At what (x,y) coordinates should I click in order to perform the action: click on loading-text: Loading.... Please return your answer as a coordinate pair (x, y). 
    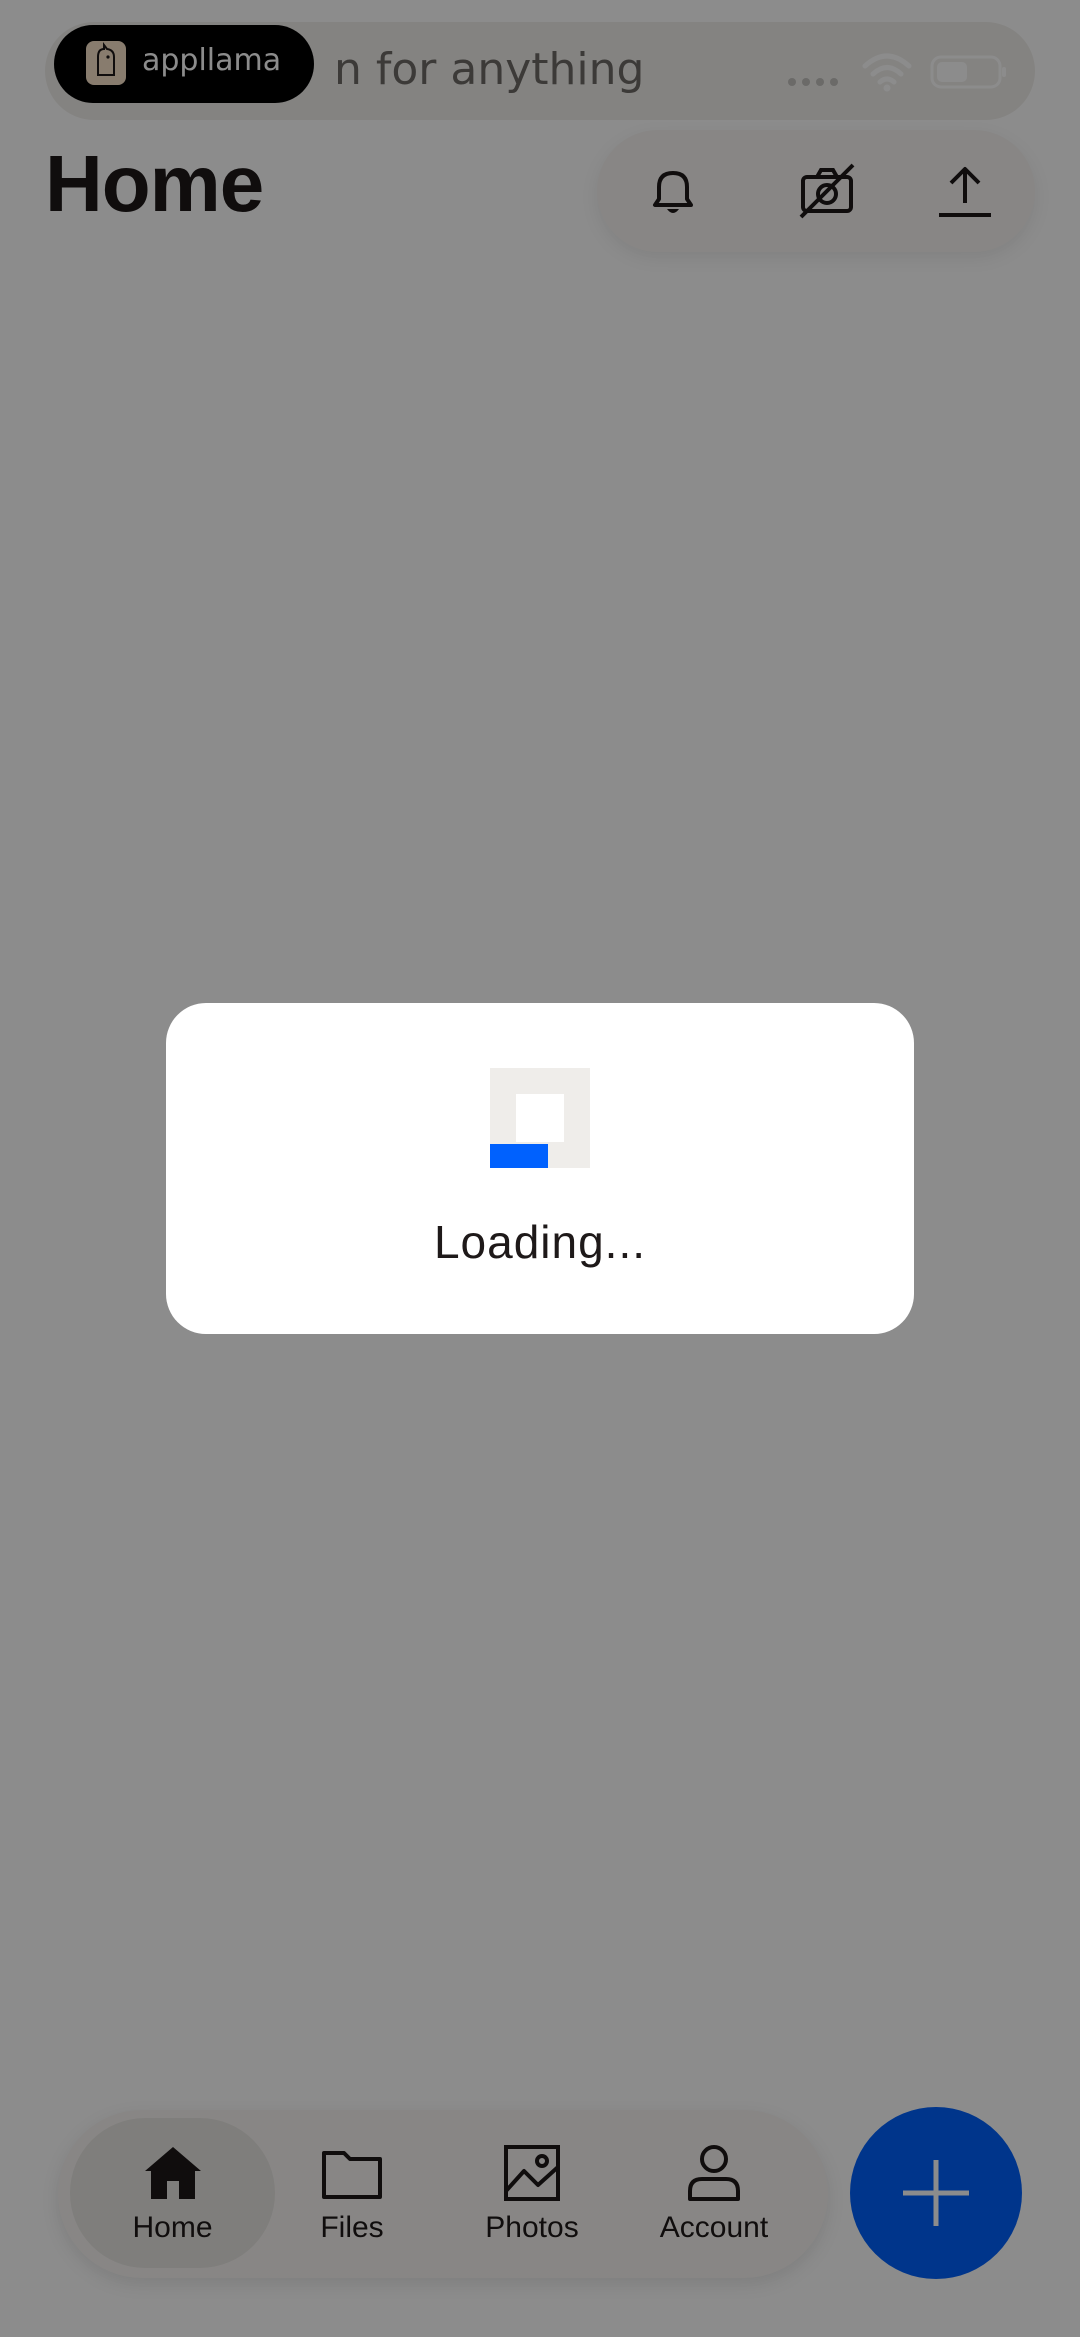
    Looking at the image, I should click on (540, 1242).